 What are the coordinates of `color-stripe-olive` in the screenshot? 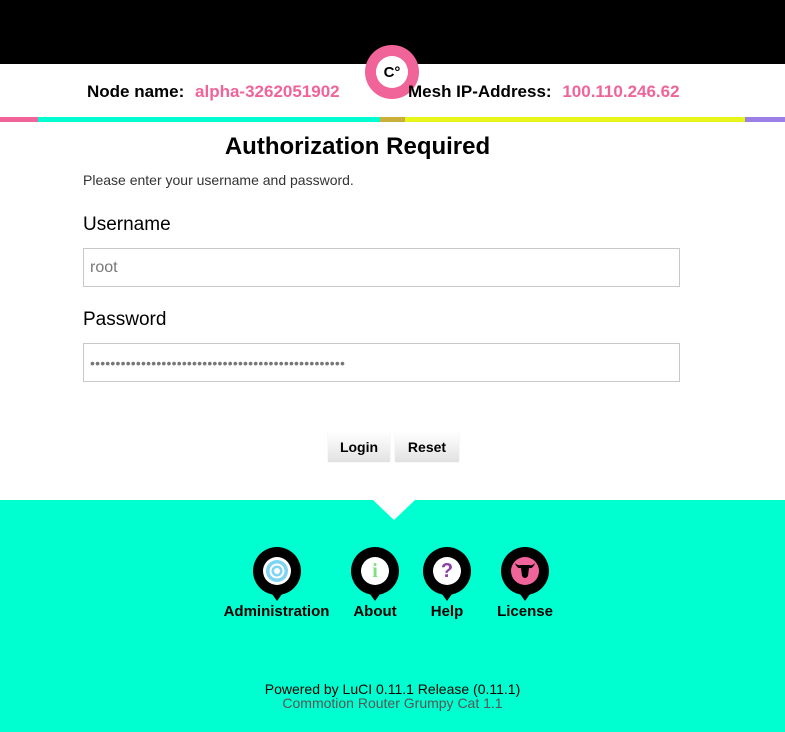 It's located at (392, 119).